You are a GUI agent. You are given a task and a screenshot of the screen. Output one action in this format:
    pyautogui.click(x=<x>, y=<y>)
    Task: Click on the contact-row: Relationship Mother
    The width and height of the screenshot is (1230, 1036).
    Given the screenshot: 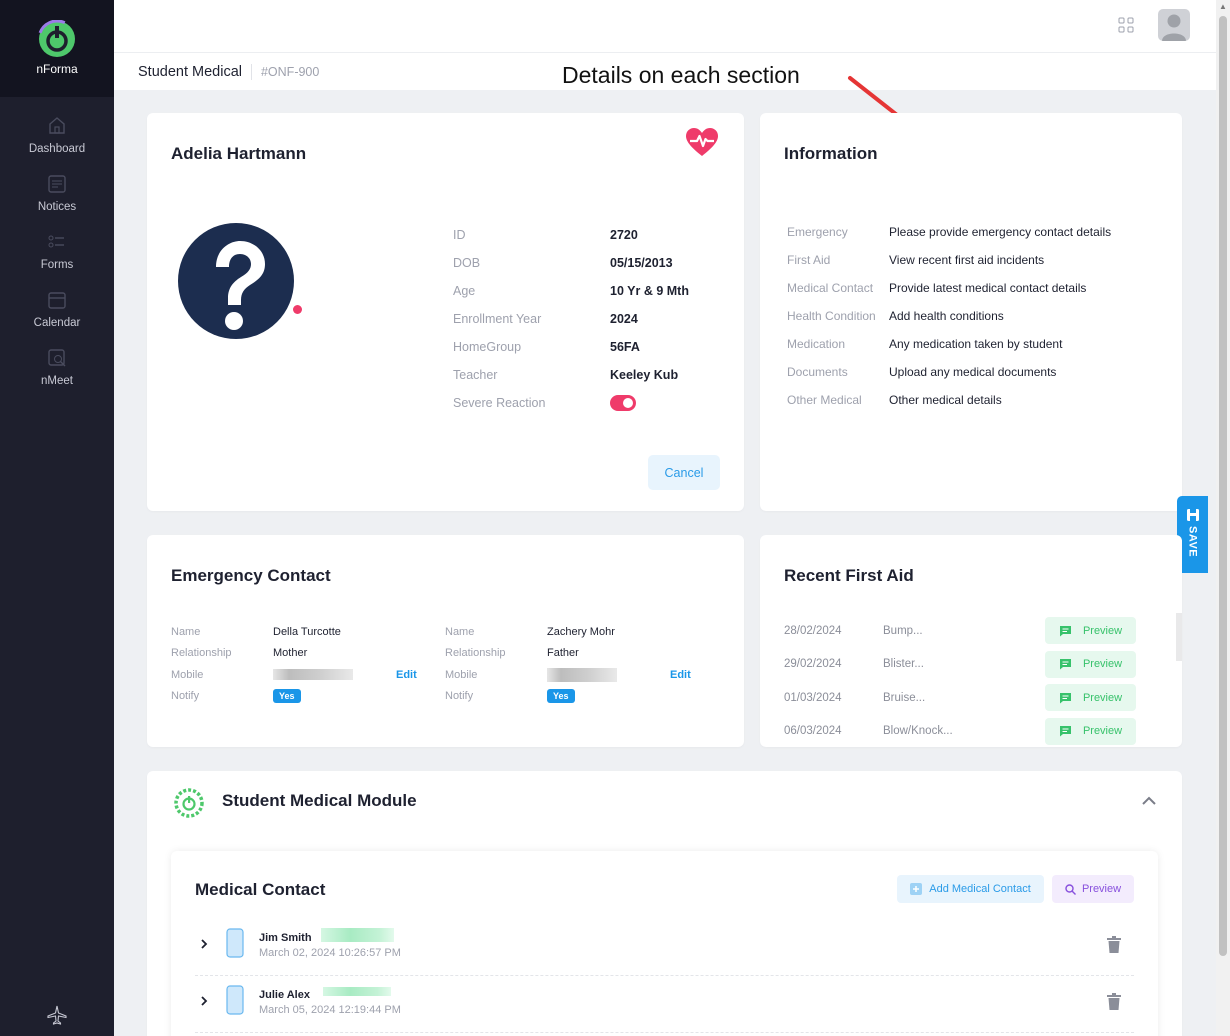 What is the action you would take?
    pyautogui.click(x=262, y=654)
    